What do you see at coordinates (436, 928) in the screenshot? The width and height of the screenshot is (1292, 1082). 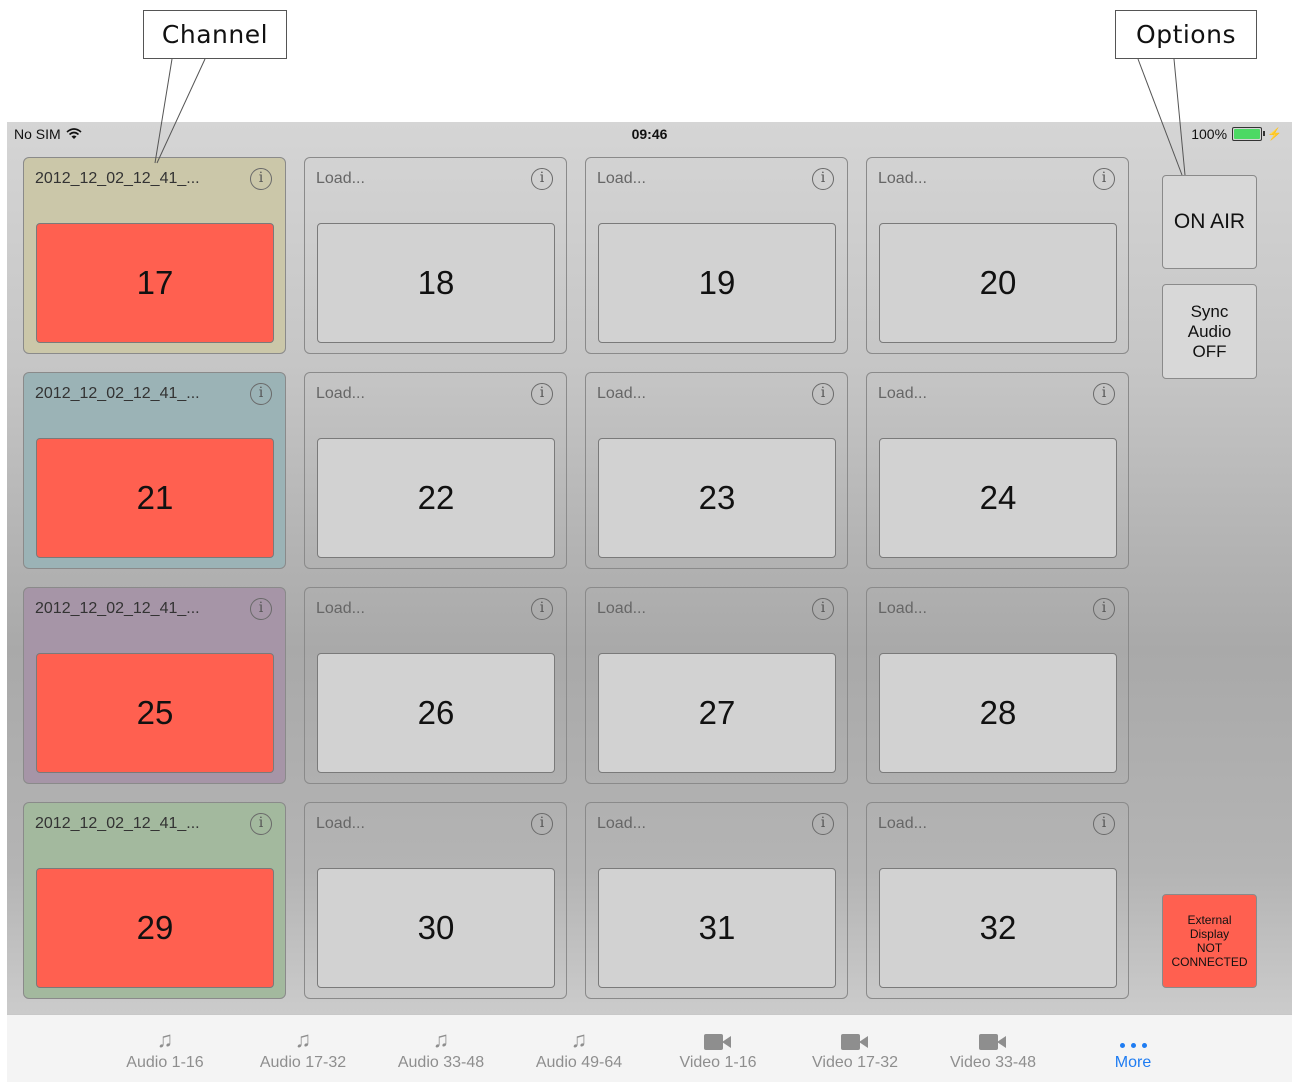 I see `channel-play-button: 30` at bounding box center [436, 928].